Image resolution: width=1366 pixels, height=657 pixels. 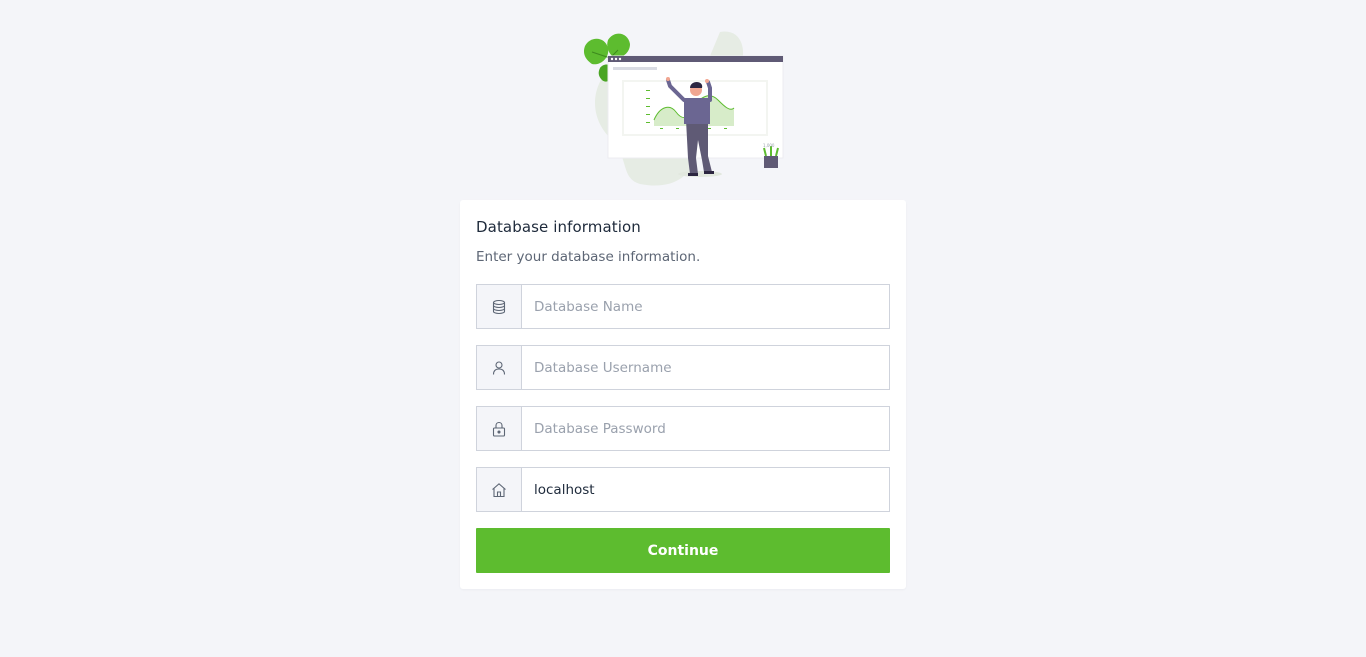 I want to click on database-username-input, so click(x=706, y=367).